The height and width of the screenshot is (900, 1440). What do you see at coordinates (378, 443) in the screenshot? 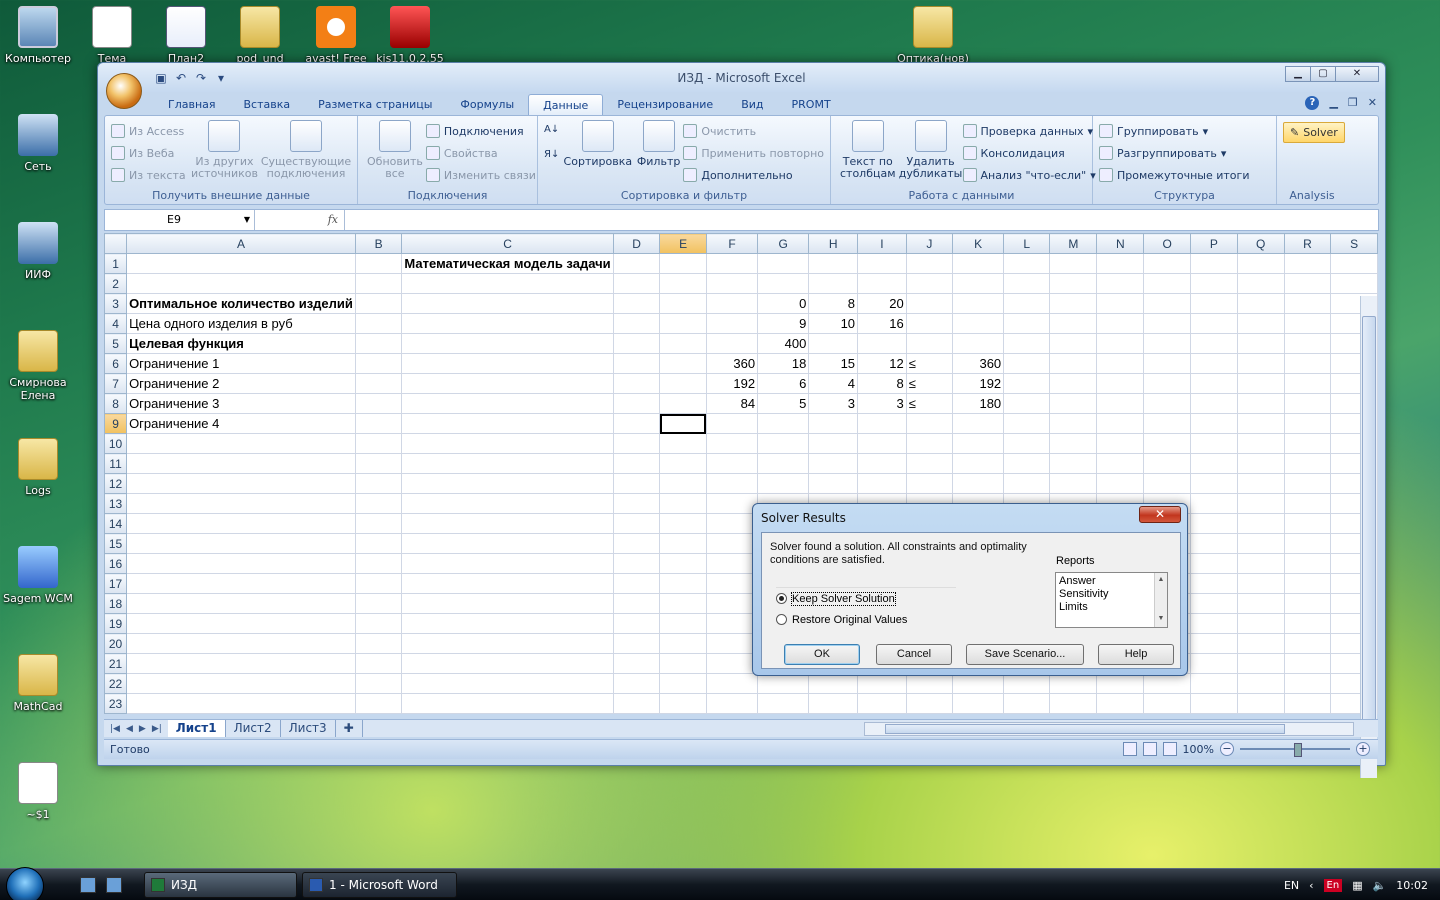
I see `cell-B10` at bounding box center [378, 443].